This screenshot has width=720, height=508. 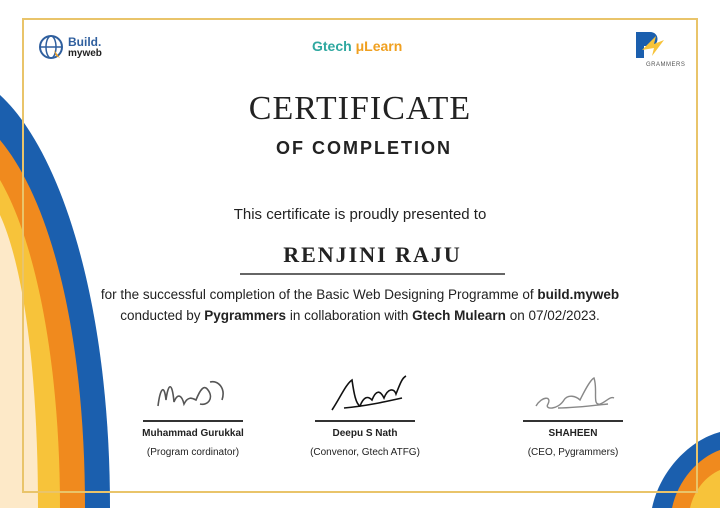 What do you see at coordinates (573, 433) in the screenshot?
I see `signatory-name: SHAHEEN` at bounding box center [573, 433].